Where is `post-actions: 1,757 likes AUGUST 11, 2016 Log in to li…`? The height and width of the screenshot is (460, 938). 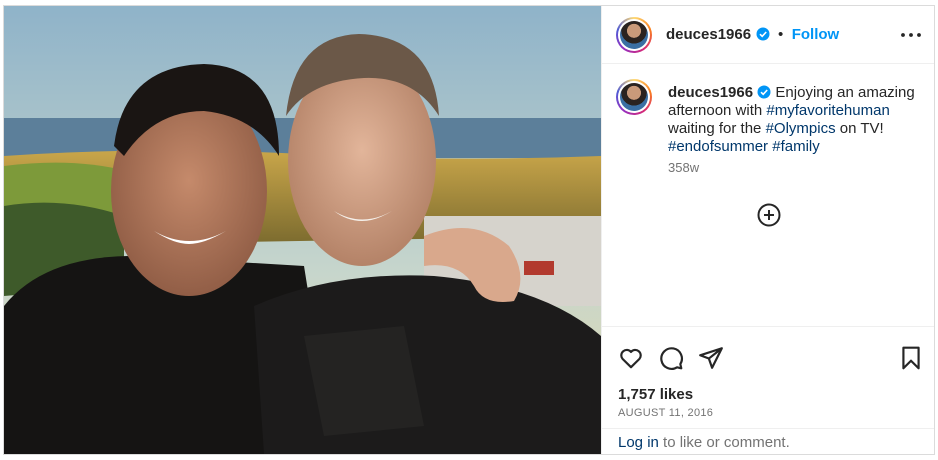 post-actions: 1,757 likes AUGUST 11, 2016 Log in to li… is located at coordinates (768, 388).